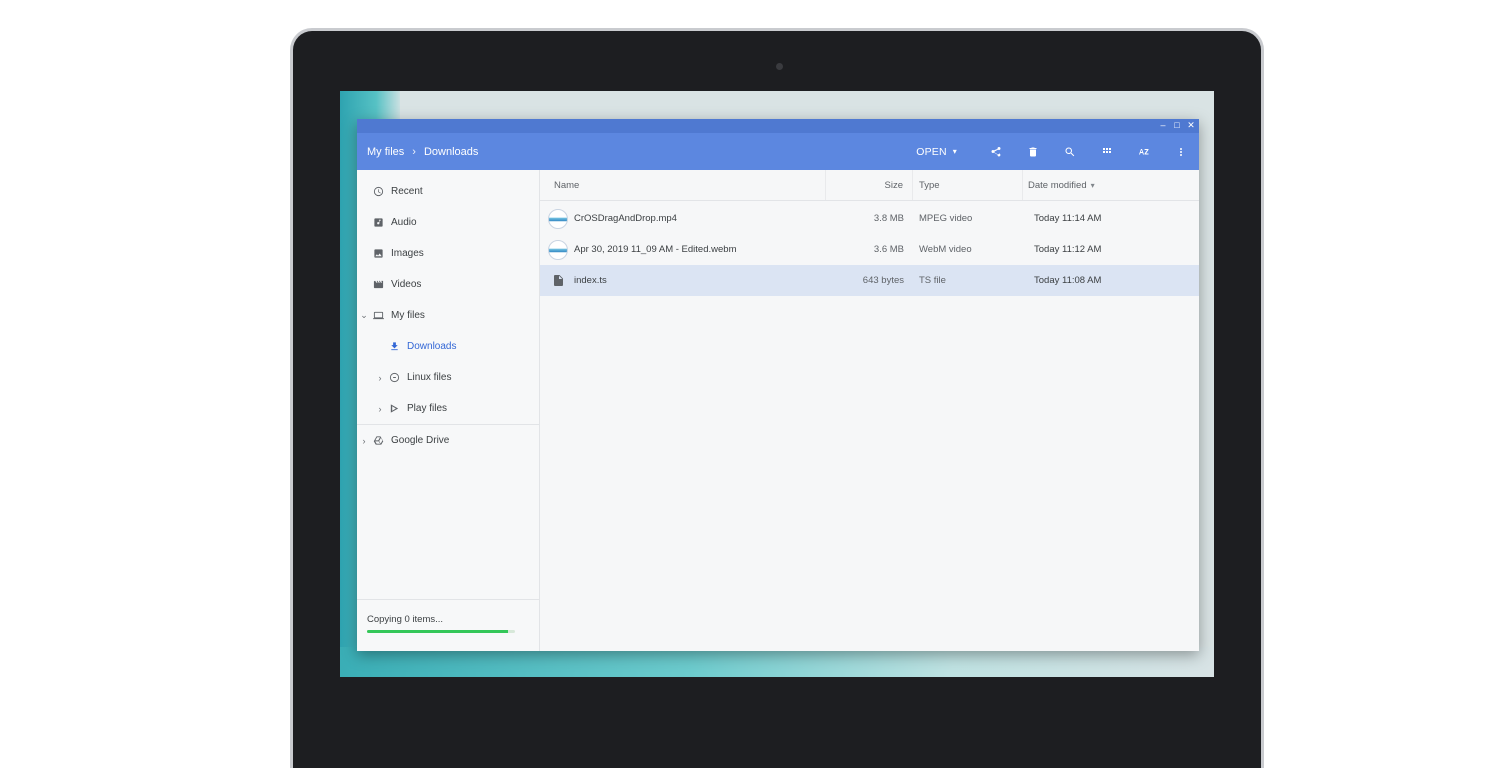 Image resolution: width=1500 pixels, height=768 pixels. I want to click on camera-icon, so click(779, 66).